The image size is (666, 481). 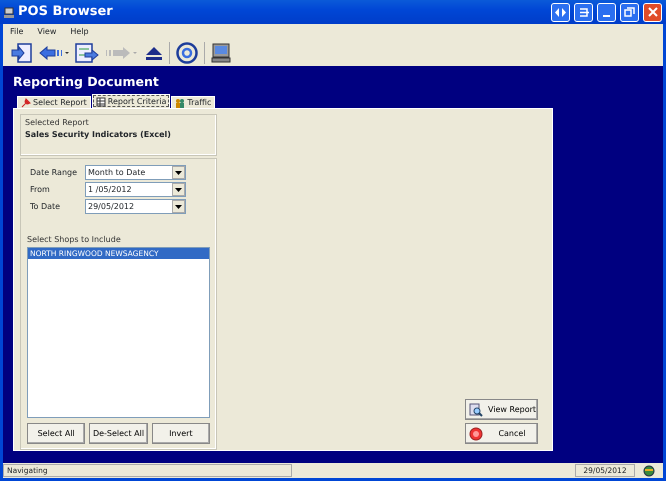 I want to click on stop-icon, so click(x=476, y=433).